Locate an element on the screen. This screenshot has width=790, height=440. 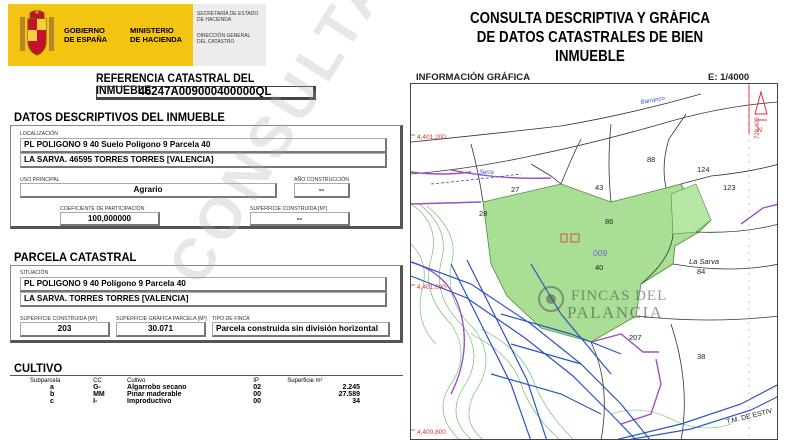
cell-subparcela: a is located at coordinates (52, 387).